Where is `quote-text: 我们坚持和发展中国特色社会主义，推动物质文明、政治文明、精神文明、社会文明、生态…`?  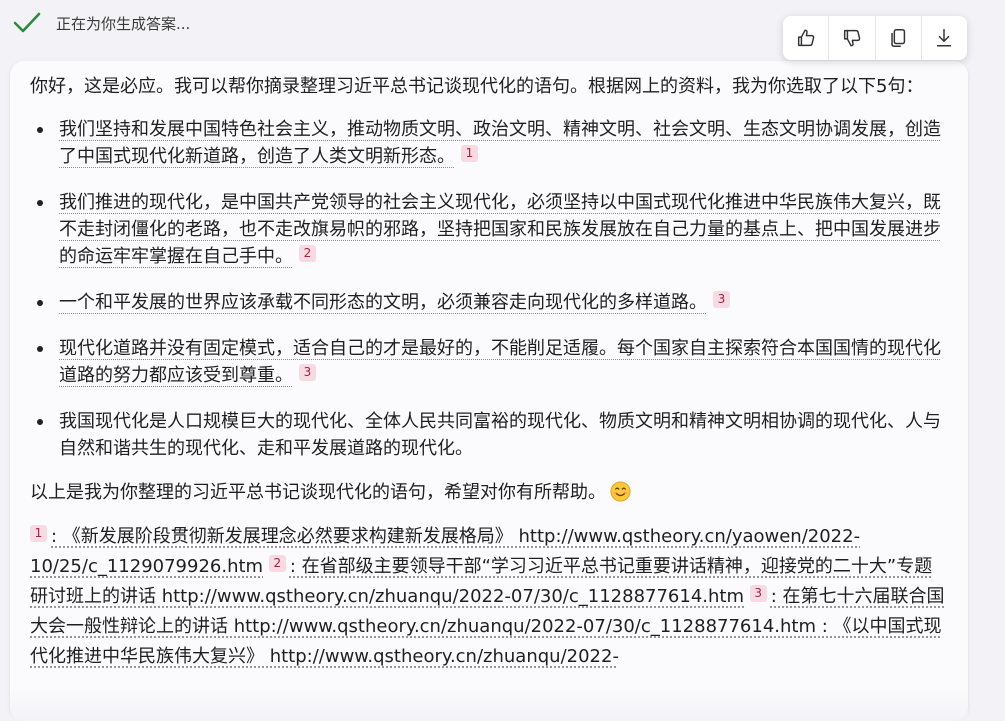
quote-text: 我们坚持和发展中国特色社会主义，推动物质文明、政治文明、精神文明、社会文明、生态… is located at coordinates (500, 143).